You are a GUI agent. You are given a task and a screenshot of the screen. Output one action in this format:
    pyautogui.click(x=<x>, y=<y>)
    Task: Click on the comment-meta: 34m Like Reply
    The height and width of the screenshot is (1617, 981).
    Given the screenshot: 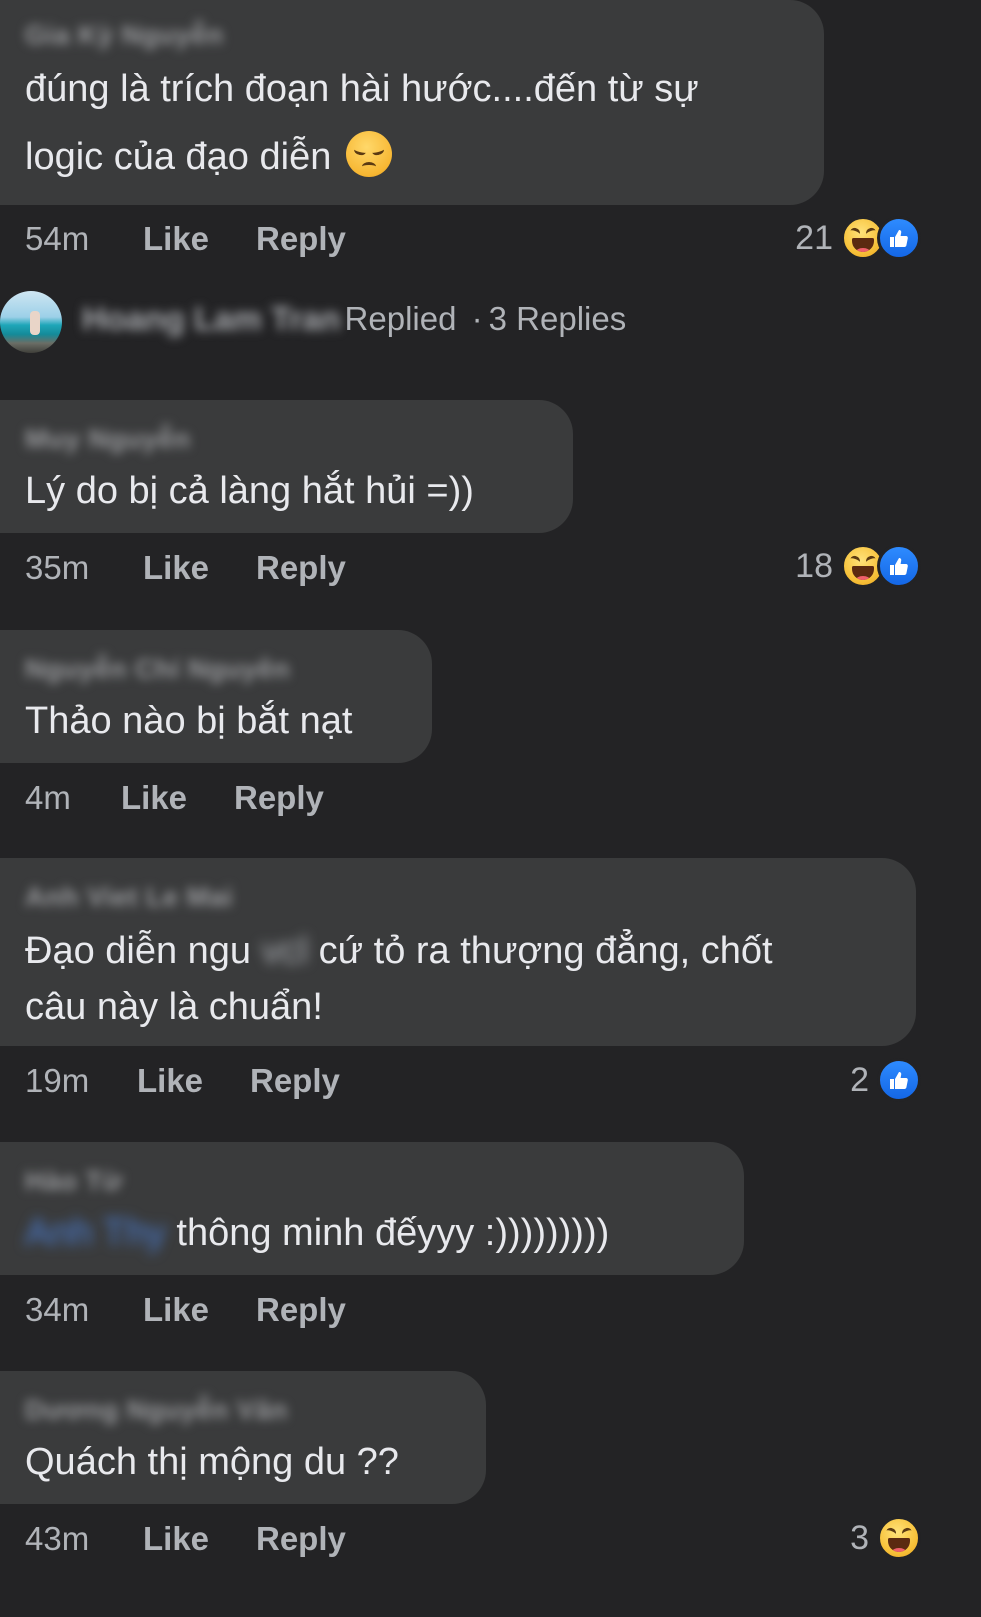 What is the action you would take?
    pyautogui.click(x=275, y=1311)
    